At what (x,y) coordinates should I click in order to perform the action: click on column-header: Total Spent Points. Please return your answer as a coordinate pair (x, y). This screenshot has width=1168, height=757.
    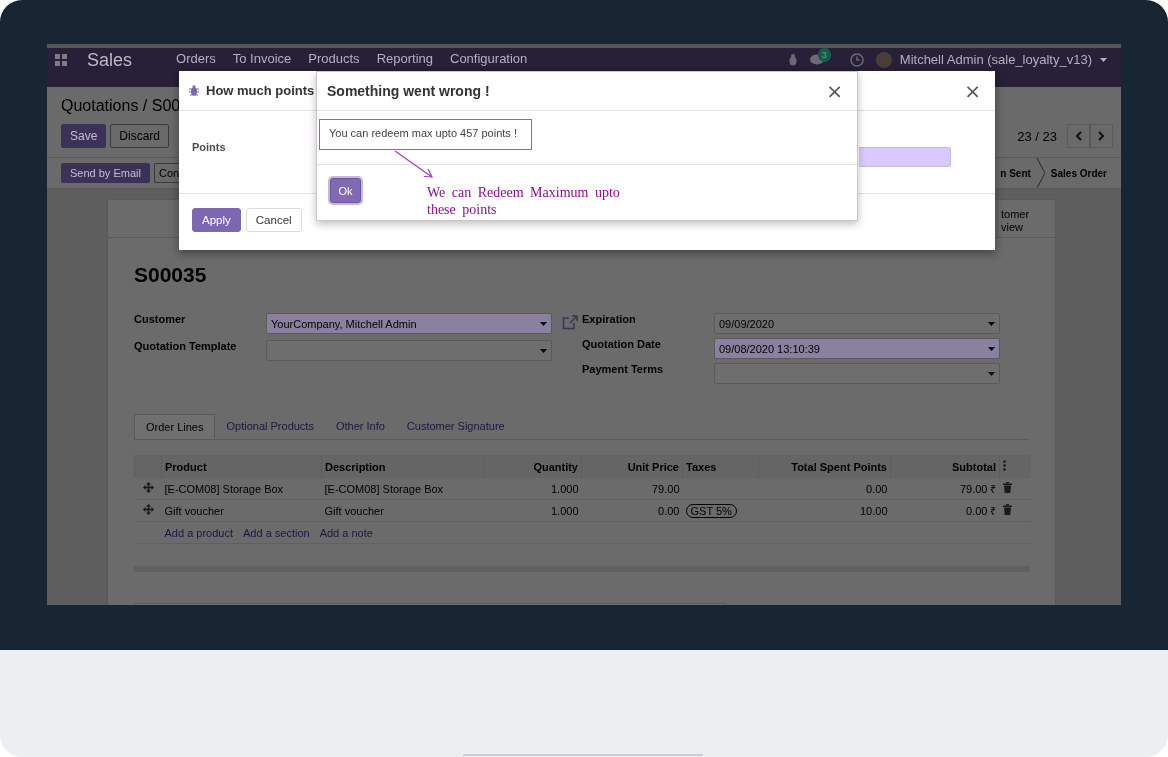
    Looking at the image, I should click on (824, 466).